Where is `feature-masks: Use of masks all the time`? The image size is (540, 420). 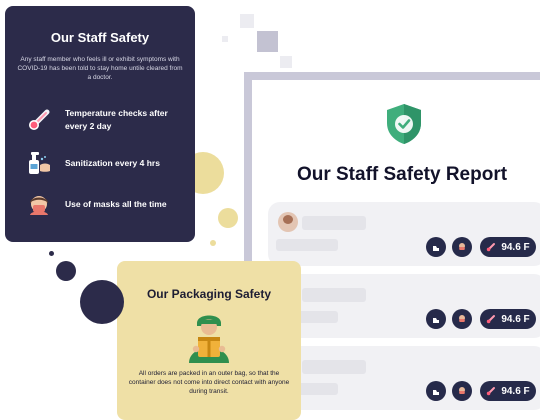
feature-masks: Use of masks all the time is located at coordinates (107, 204).